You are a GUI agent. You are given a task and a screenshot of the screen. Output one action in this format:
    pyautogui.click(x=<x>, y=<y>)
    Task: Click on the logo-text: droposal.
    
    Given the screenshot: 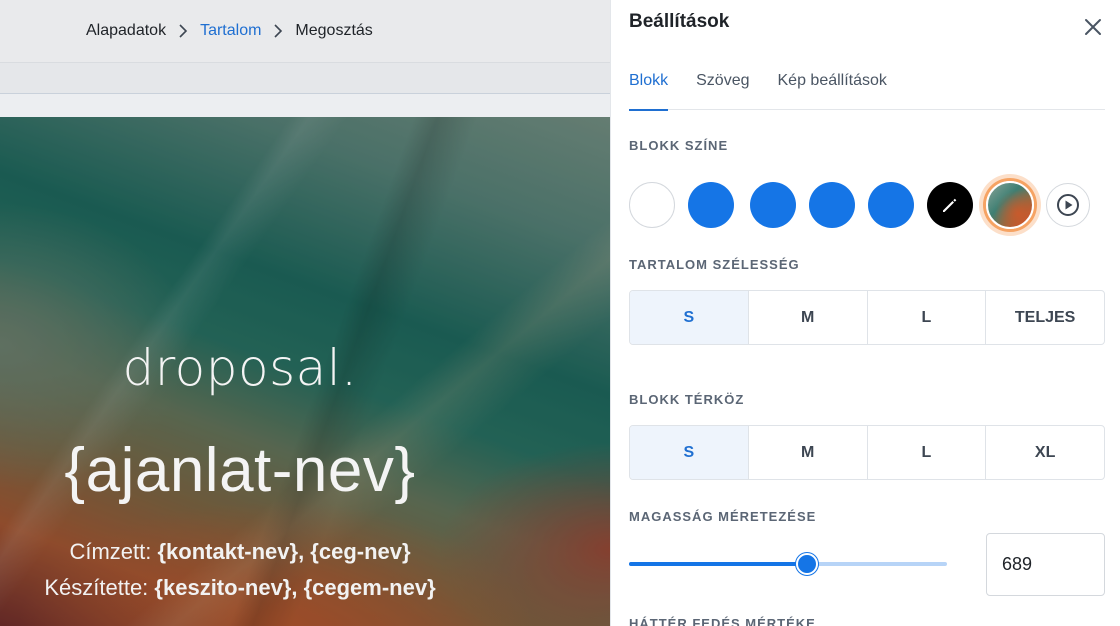 What is the action you would take?
    pyautogui.click(x=240, y=368)
    